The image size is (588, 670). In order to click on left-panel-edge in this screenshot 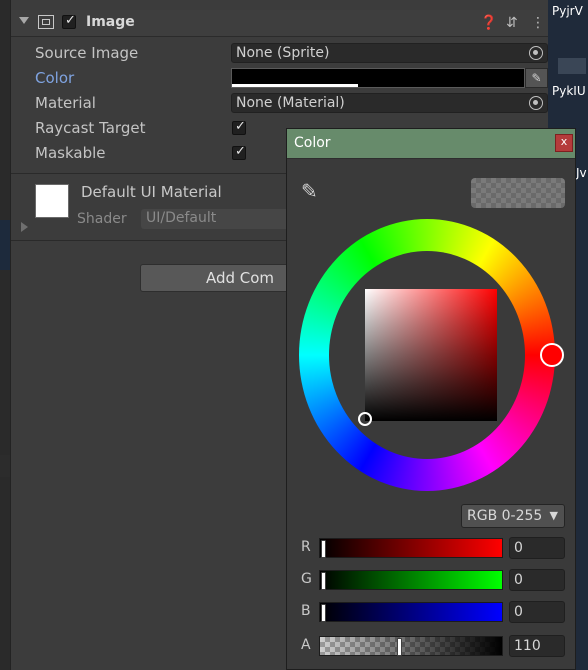, I will do `click(5, 335)`.